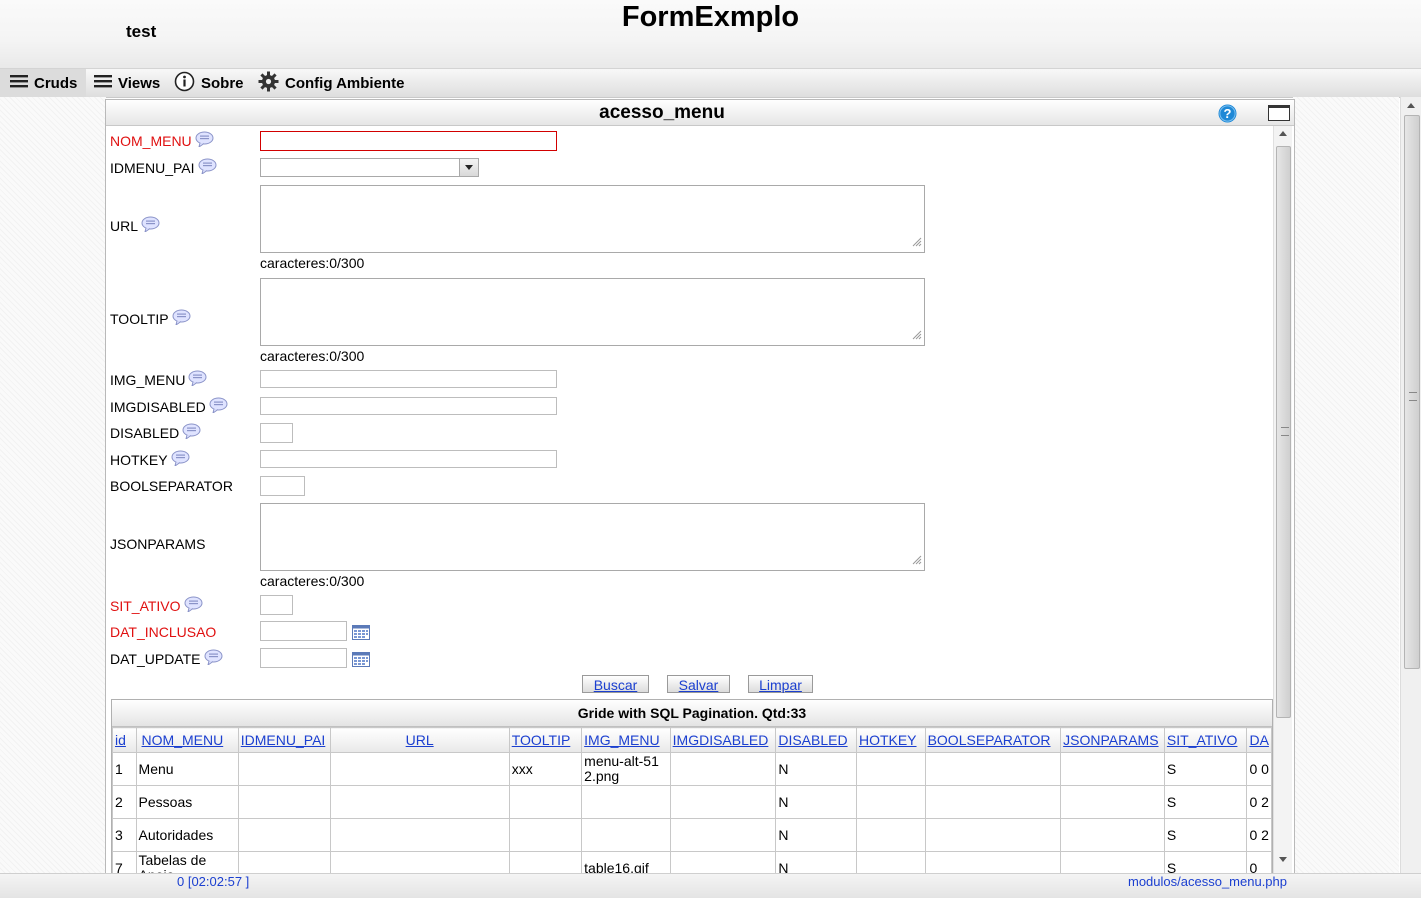  Describe the element at coordinates (1227, 115) in the screenshot. I see `help-icon: ?` at that location.